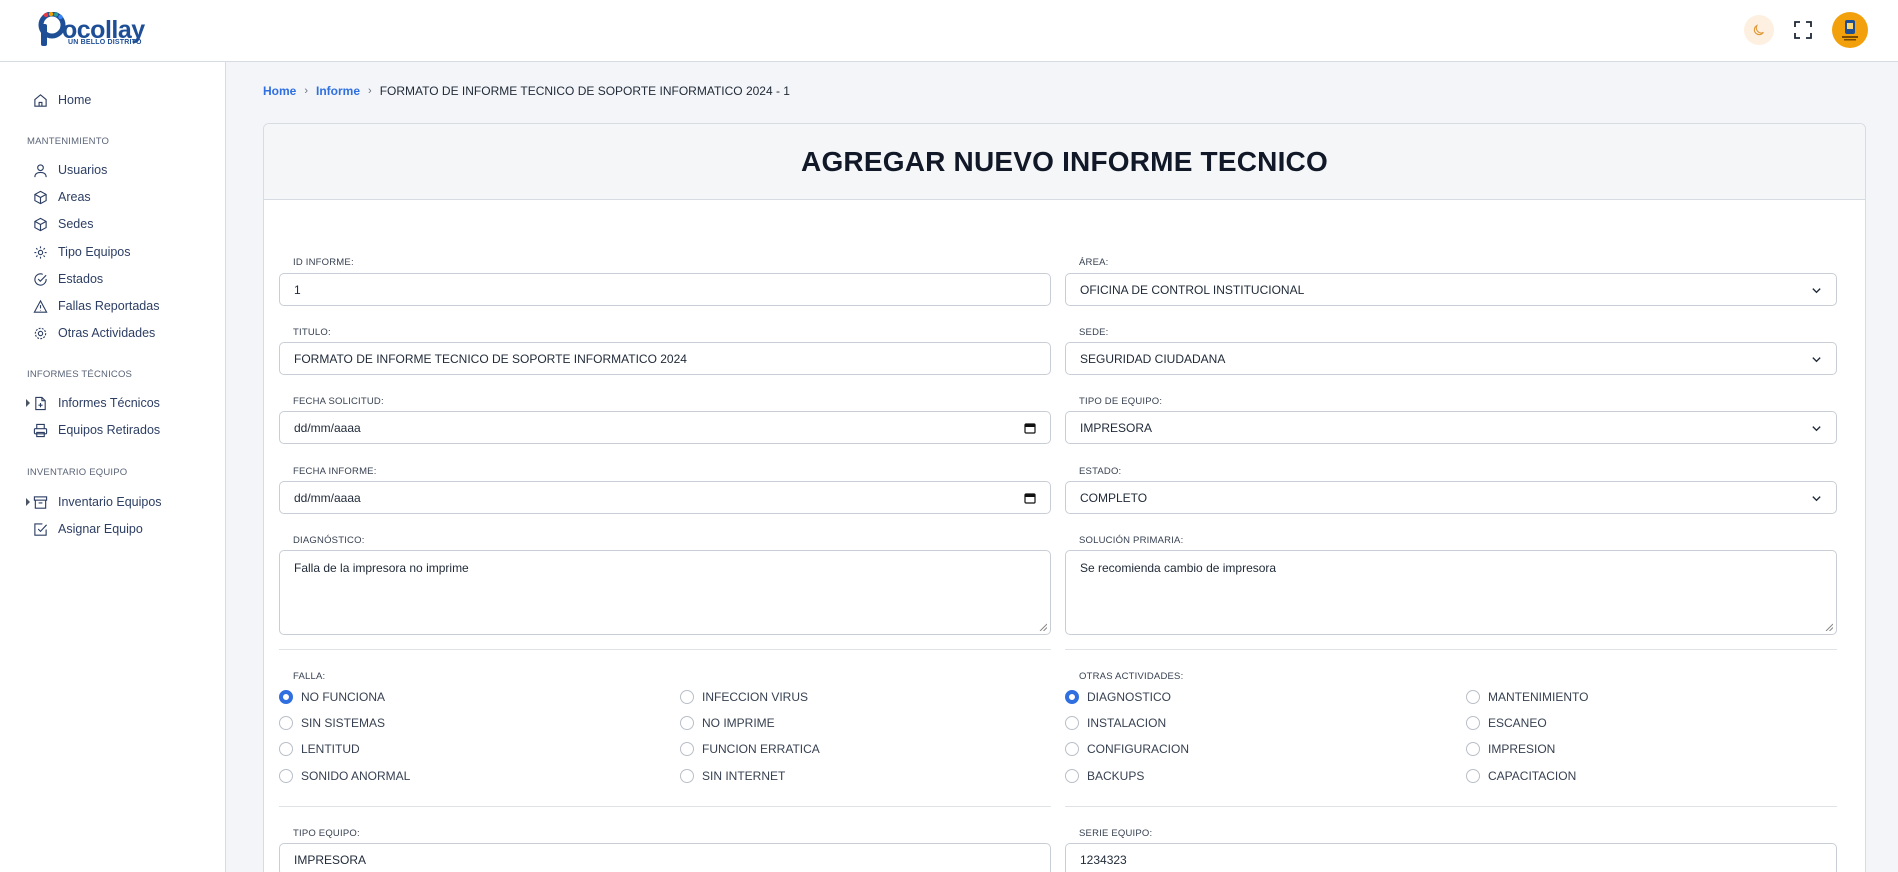 The image size is (1898, 872). I want to click on box-icon, so click(40, 224).